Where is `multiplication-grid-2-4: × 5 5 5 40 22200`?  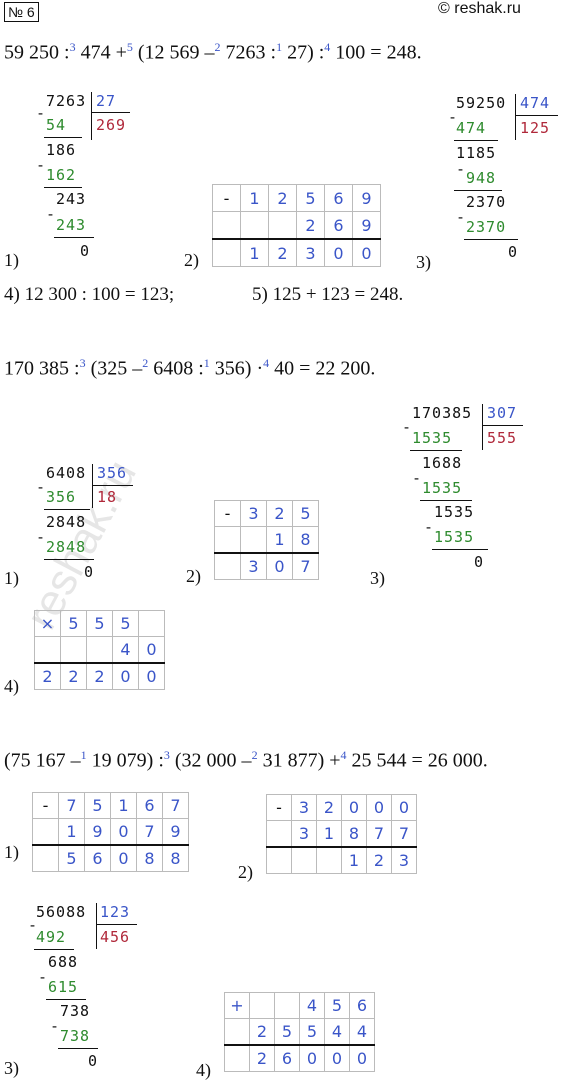
multiplication-grid-2-4: × 5 5 5 40 22200 is located at coordinates (99, 650).